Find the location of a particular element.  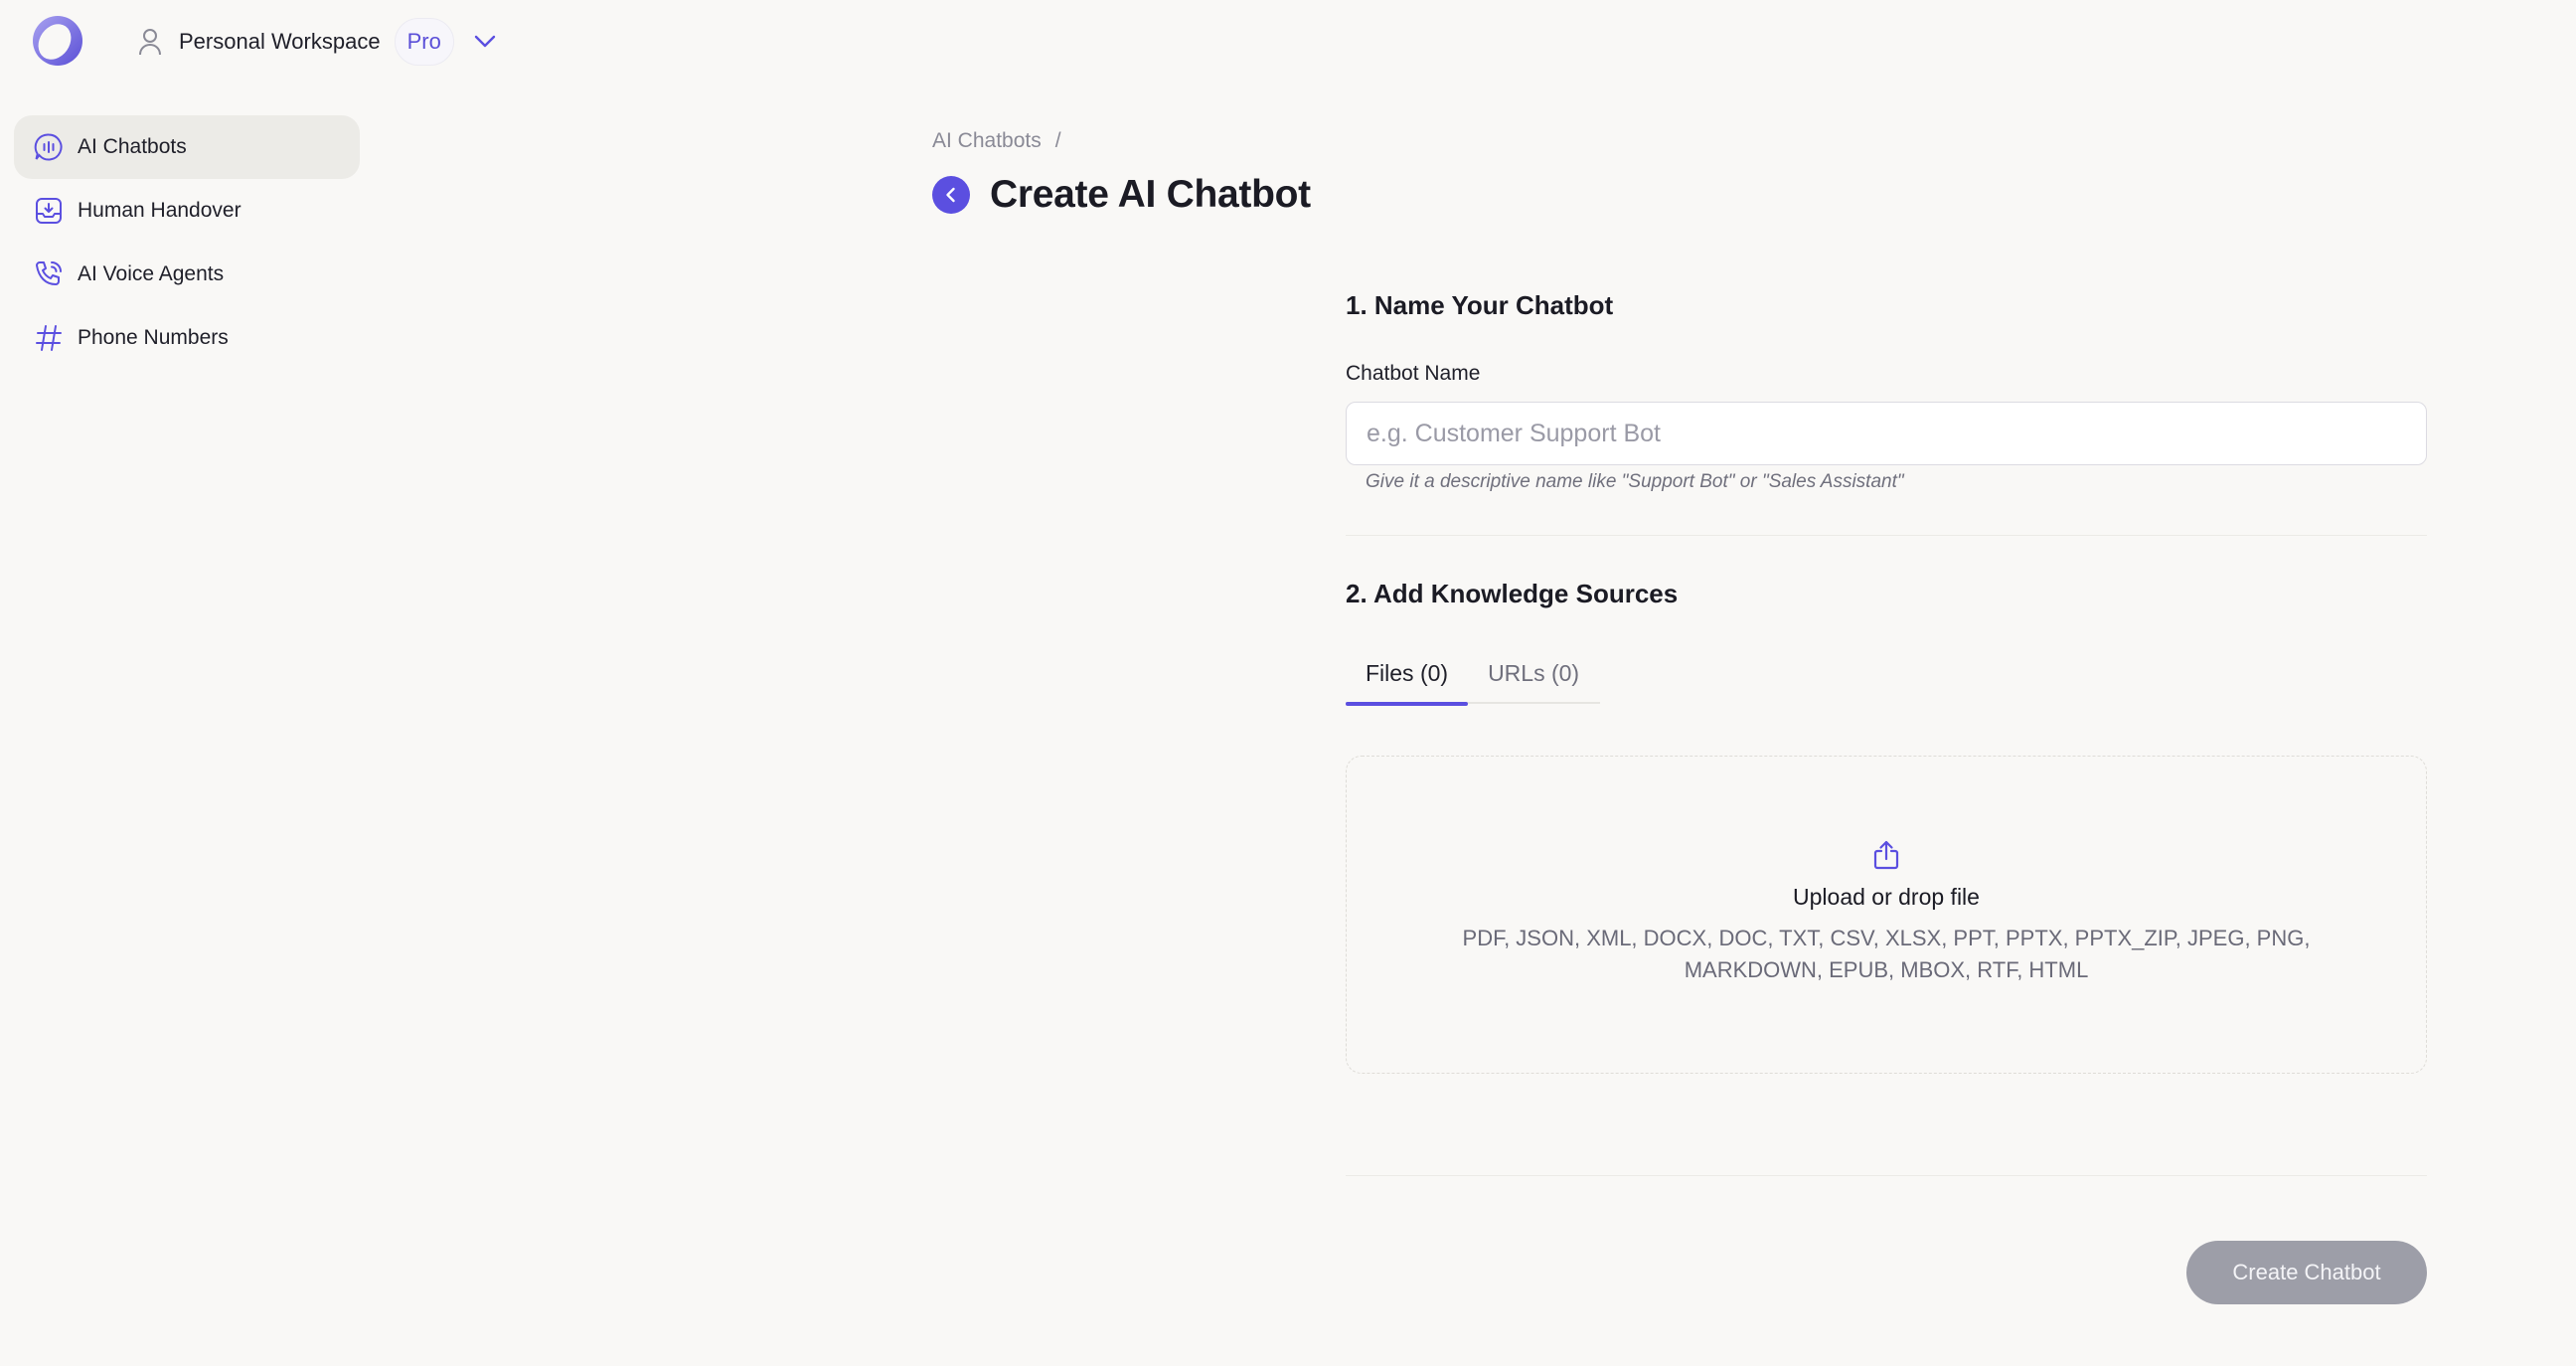

chevron-down-icon is located at coordinates (485, 42).